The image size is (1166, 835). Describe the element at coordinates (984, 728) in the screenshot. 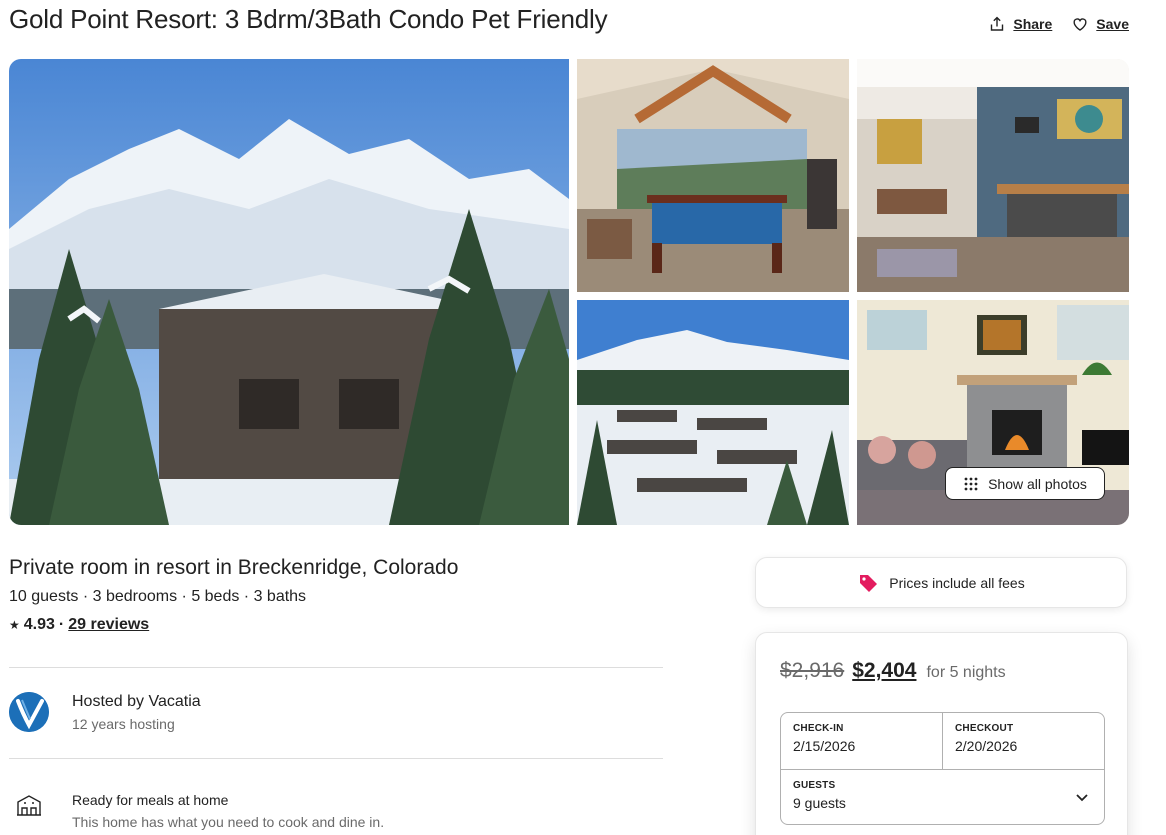

I see `checkout-label: CHECKOUT` at that location.